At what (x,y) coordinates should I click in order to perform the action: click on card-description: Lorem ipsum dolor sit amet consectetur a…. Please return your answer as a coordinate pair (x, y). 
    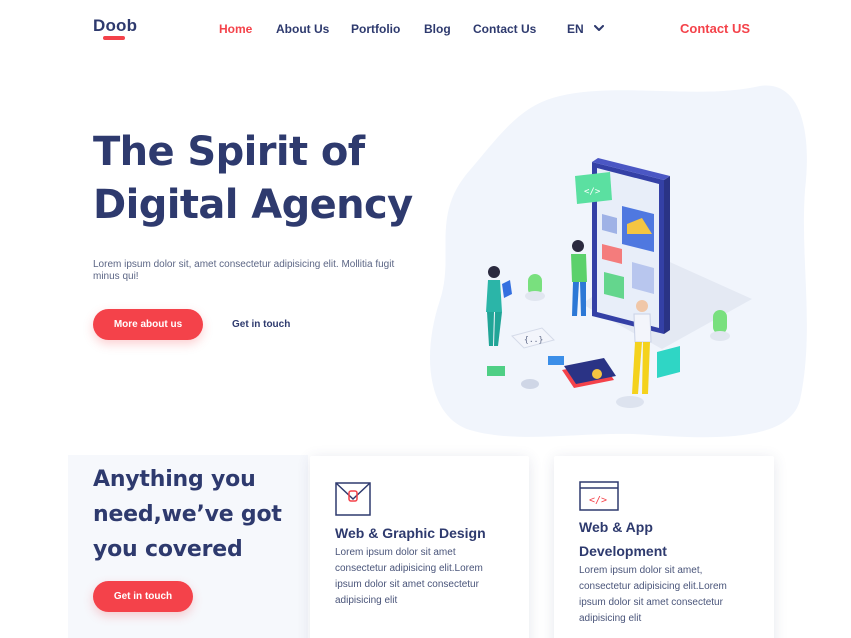
    Looking at the image, I should click on (409, 576).